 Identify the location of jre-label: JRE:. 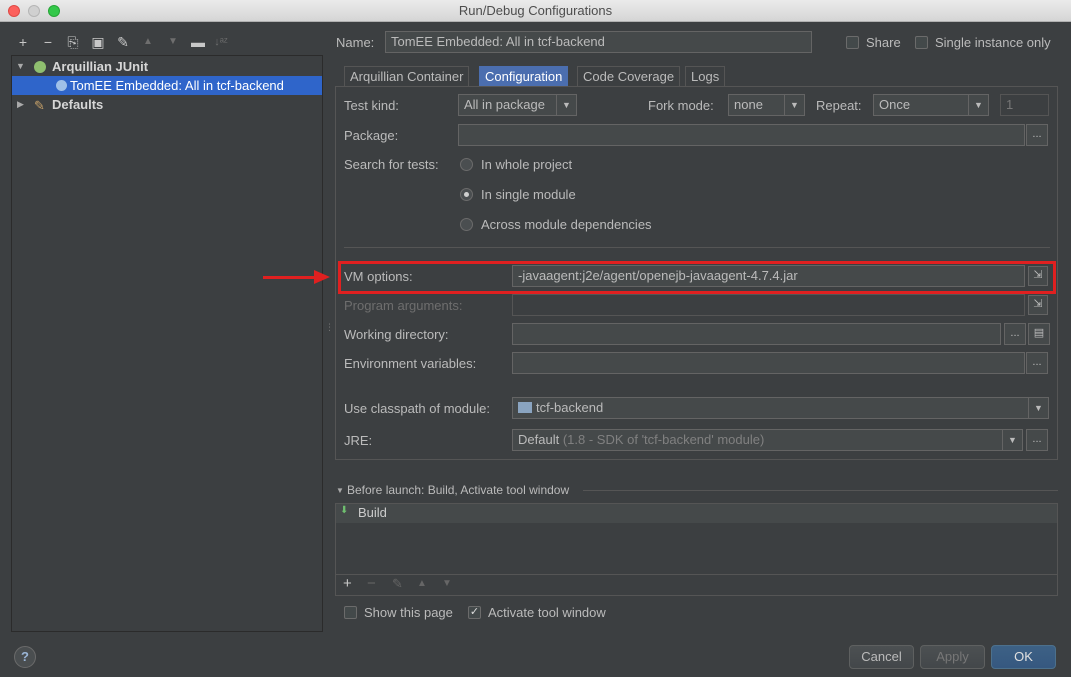
(358, 440).